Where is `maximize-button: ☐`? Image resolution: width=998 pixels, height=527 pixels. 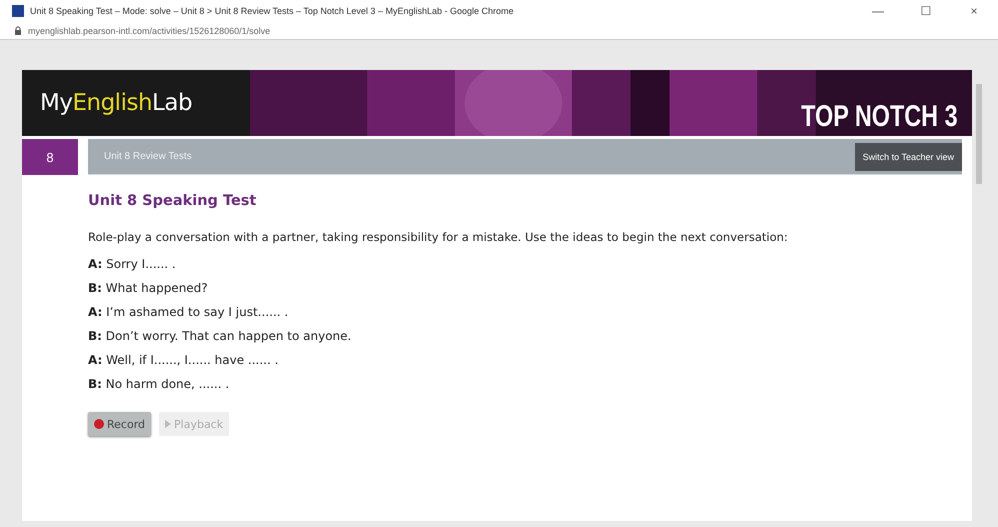
maximize-button: ☐ is located at coordinates (926, 11).